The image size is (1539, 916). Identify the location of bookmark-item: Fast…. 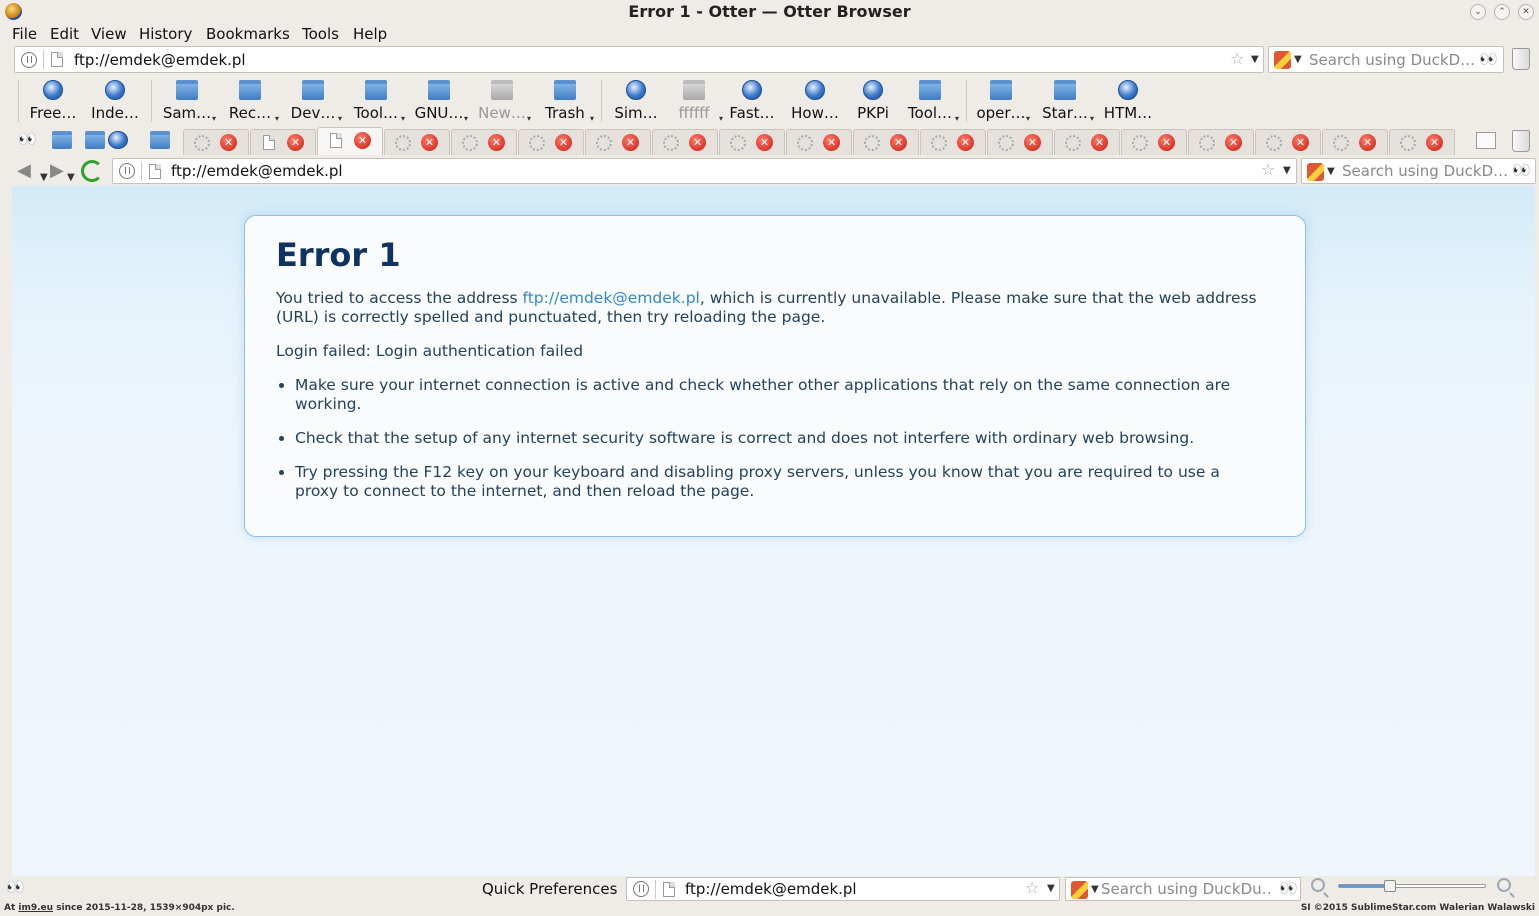
(752, 101).